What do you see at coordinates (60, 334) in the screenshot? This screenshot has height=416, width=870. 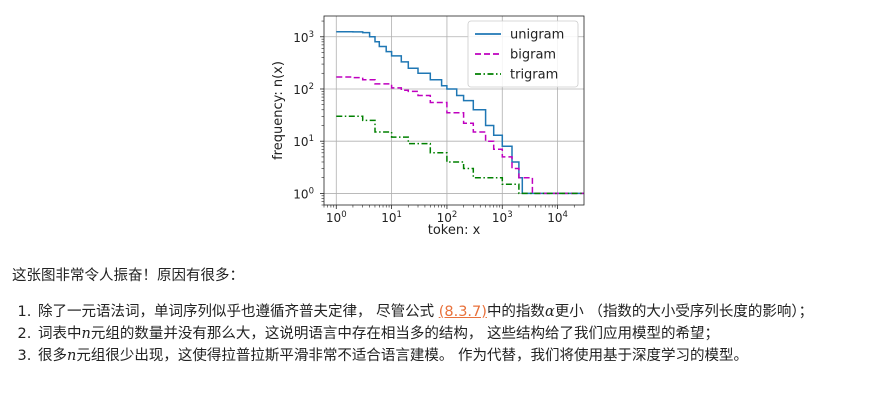 I see `point-2-text-start: 词表中` at bounding box center [60, 334].